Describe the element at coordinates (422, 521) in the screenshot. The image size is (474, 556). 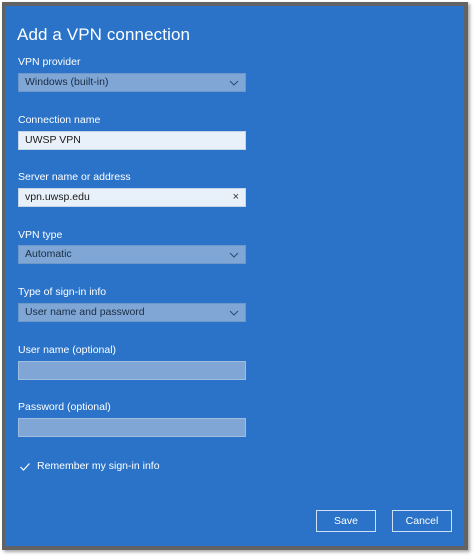
I see `cancel-button: Cancel` at that location.